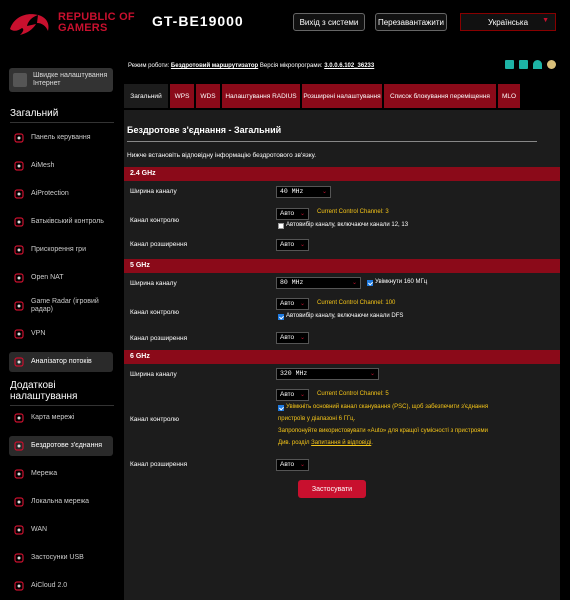 The width and height of the screenshot is (570, 600). I want to click on sidebar-item-label: Карта мережі, so click(53, 417).